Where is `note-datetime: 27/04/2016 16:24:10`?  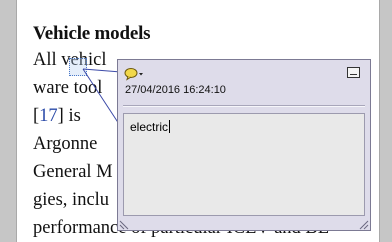 note-datetime: 27/04/2016 16:24:10 is located at coordinates (175, 90).